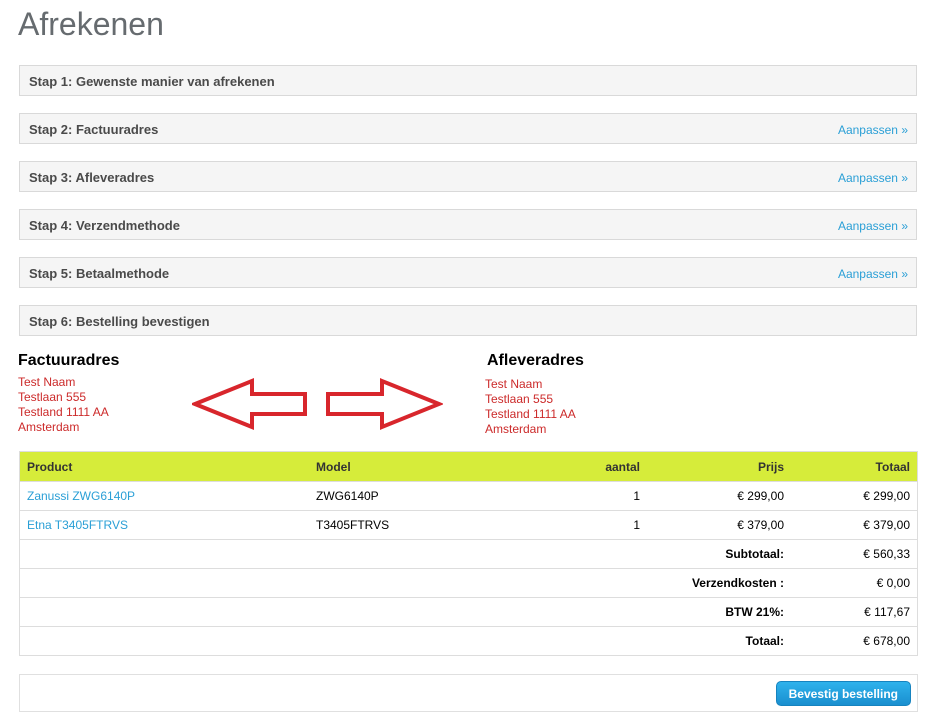 The height and width of the screenshot is (720, 940). What do you see at coordinates (468, 80) in the screenshot?
I see `step-1-panel: Stap 1: Gewenste manier van afrekenen` at bounding box center [468, 80].